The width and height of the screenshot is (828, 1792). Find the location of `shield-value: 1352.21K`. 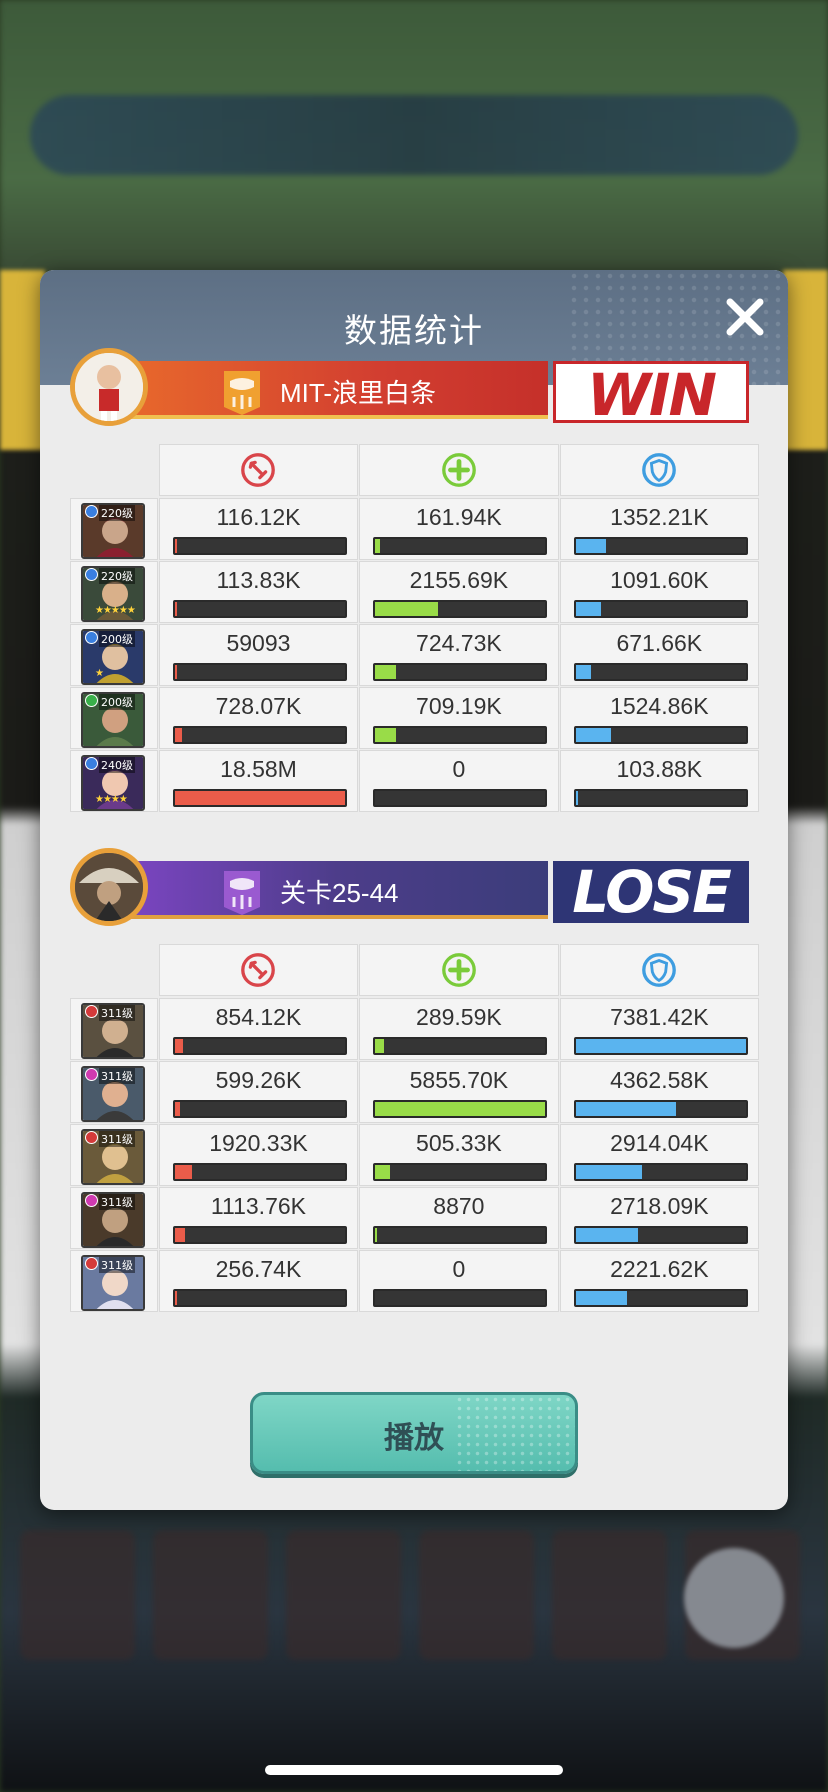

shield-value: 1352.21K is located at coordinates (659, 517).